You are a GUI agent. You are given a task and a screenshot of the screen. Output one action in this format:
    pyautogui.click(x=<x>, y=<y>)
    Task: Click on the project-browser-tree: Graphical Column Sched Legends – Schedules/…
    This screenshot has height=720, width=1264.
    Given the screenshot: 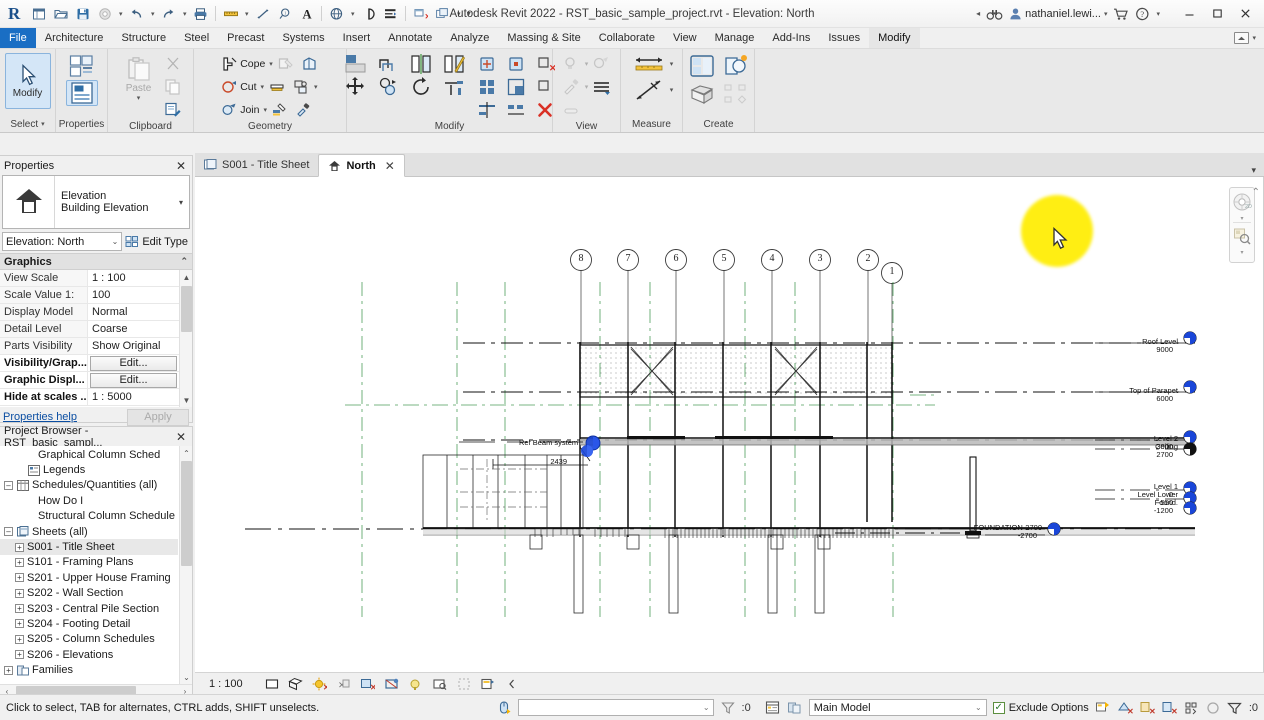 What is the action you would take?
    pyautogui.click(x=96, y=565)
    